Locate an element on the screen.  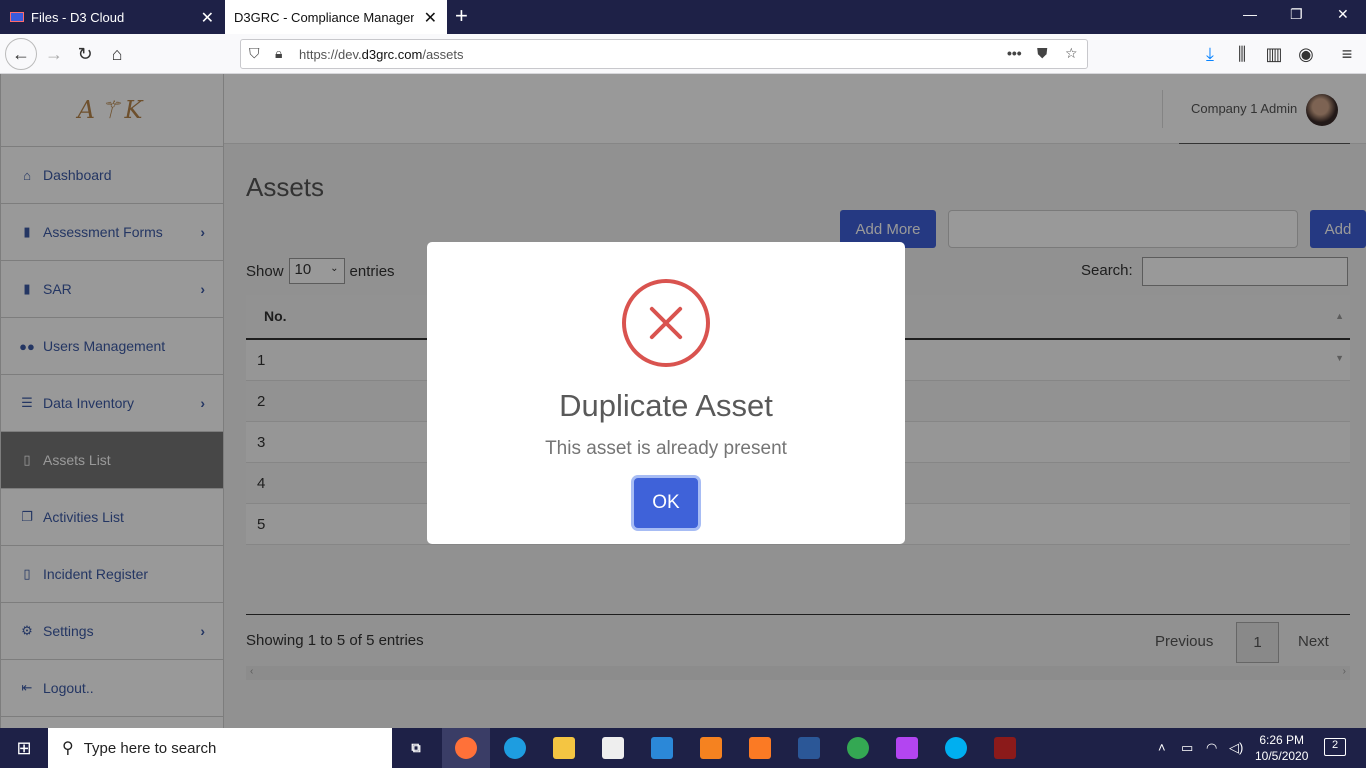
word-icon is located at coordinates (809, 748).